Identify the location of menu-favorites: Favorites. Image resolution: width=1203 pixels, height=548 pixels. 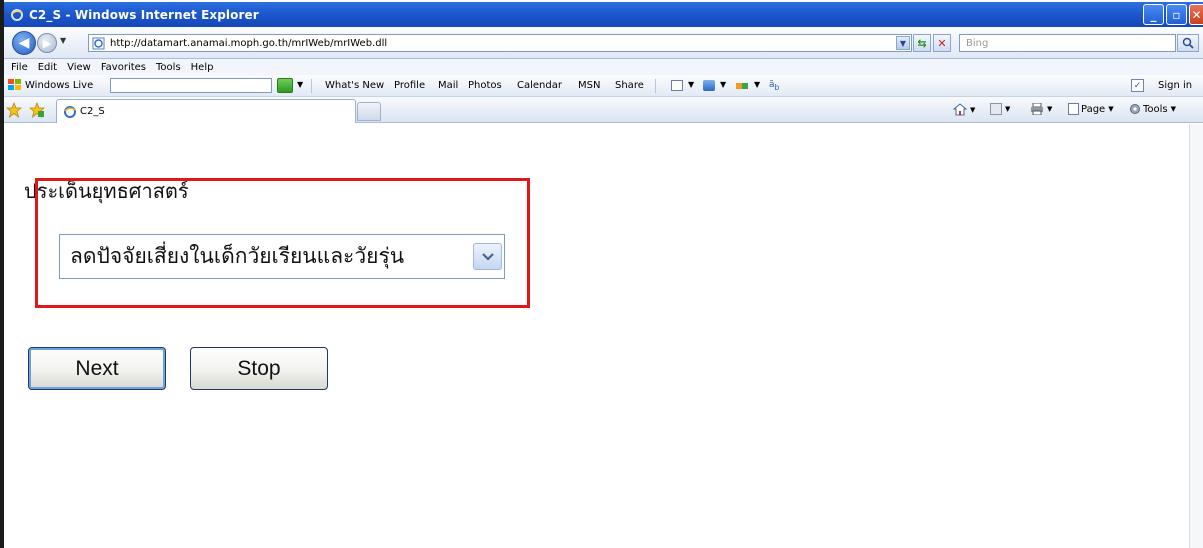
(123, 67).